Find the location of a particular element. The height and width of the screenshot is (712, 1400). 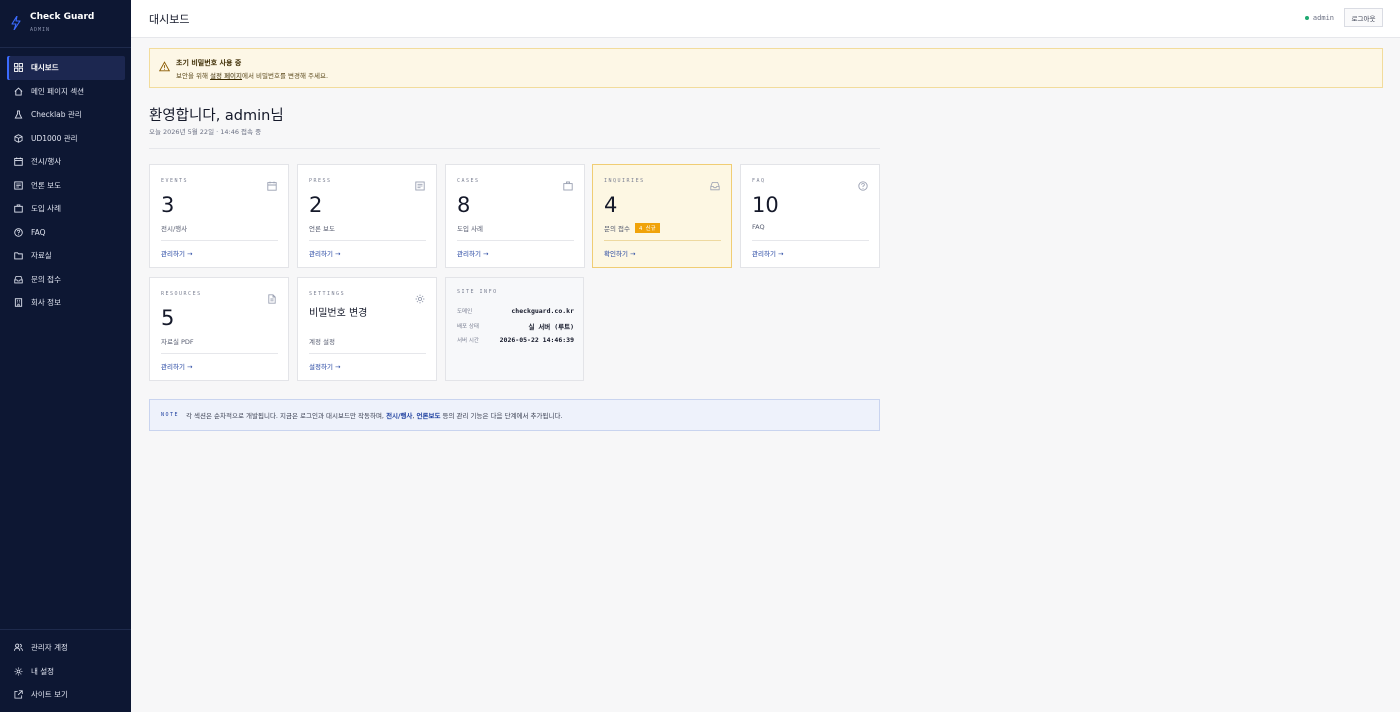

card-value: 2 is located at coordinates (316, 205).